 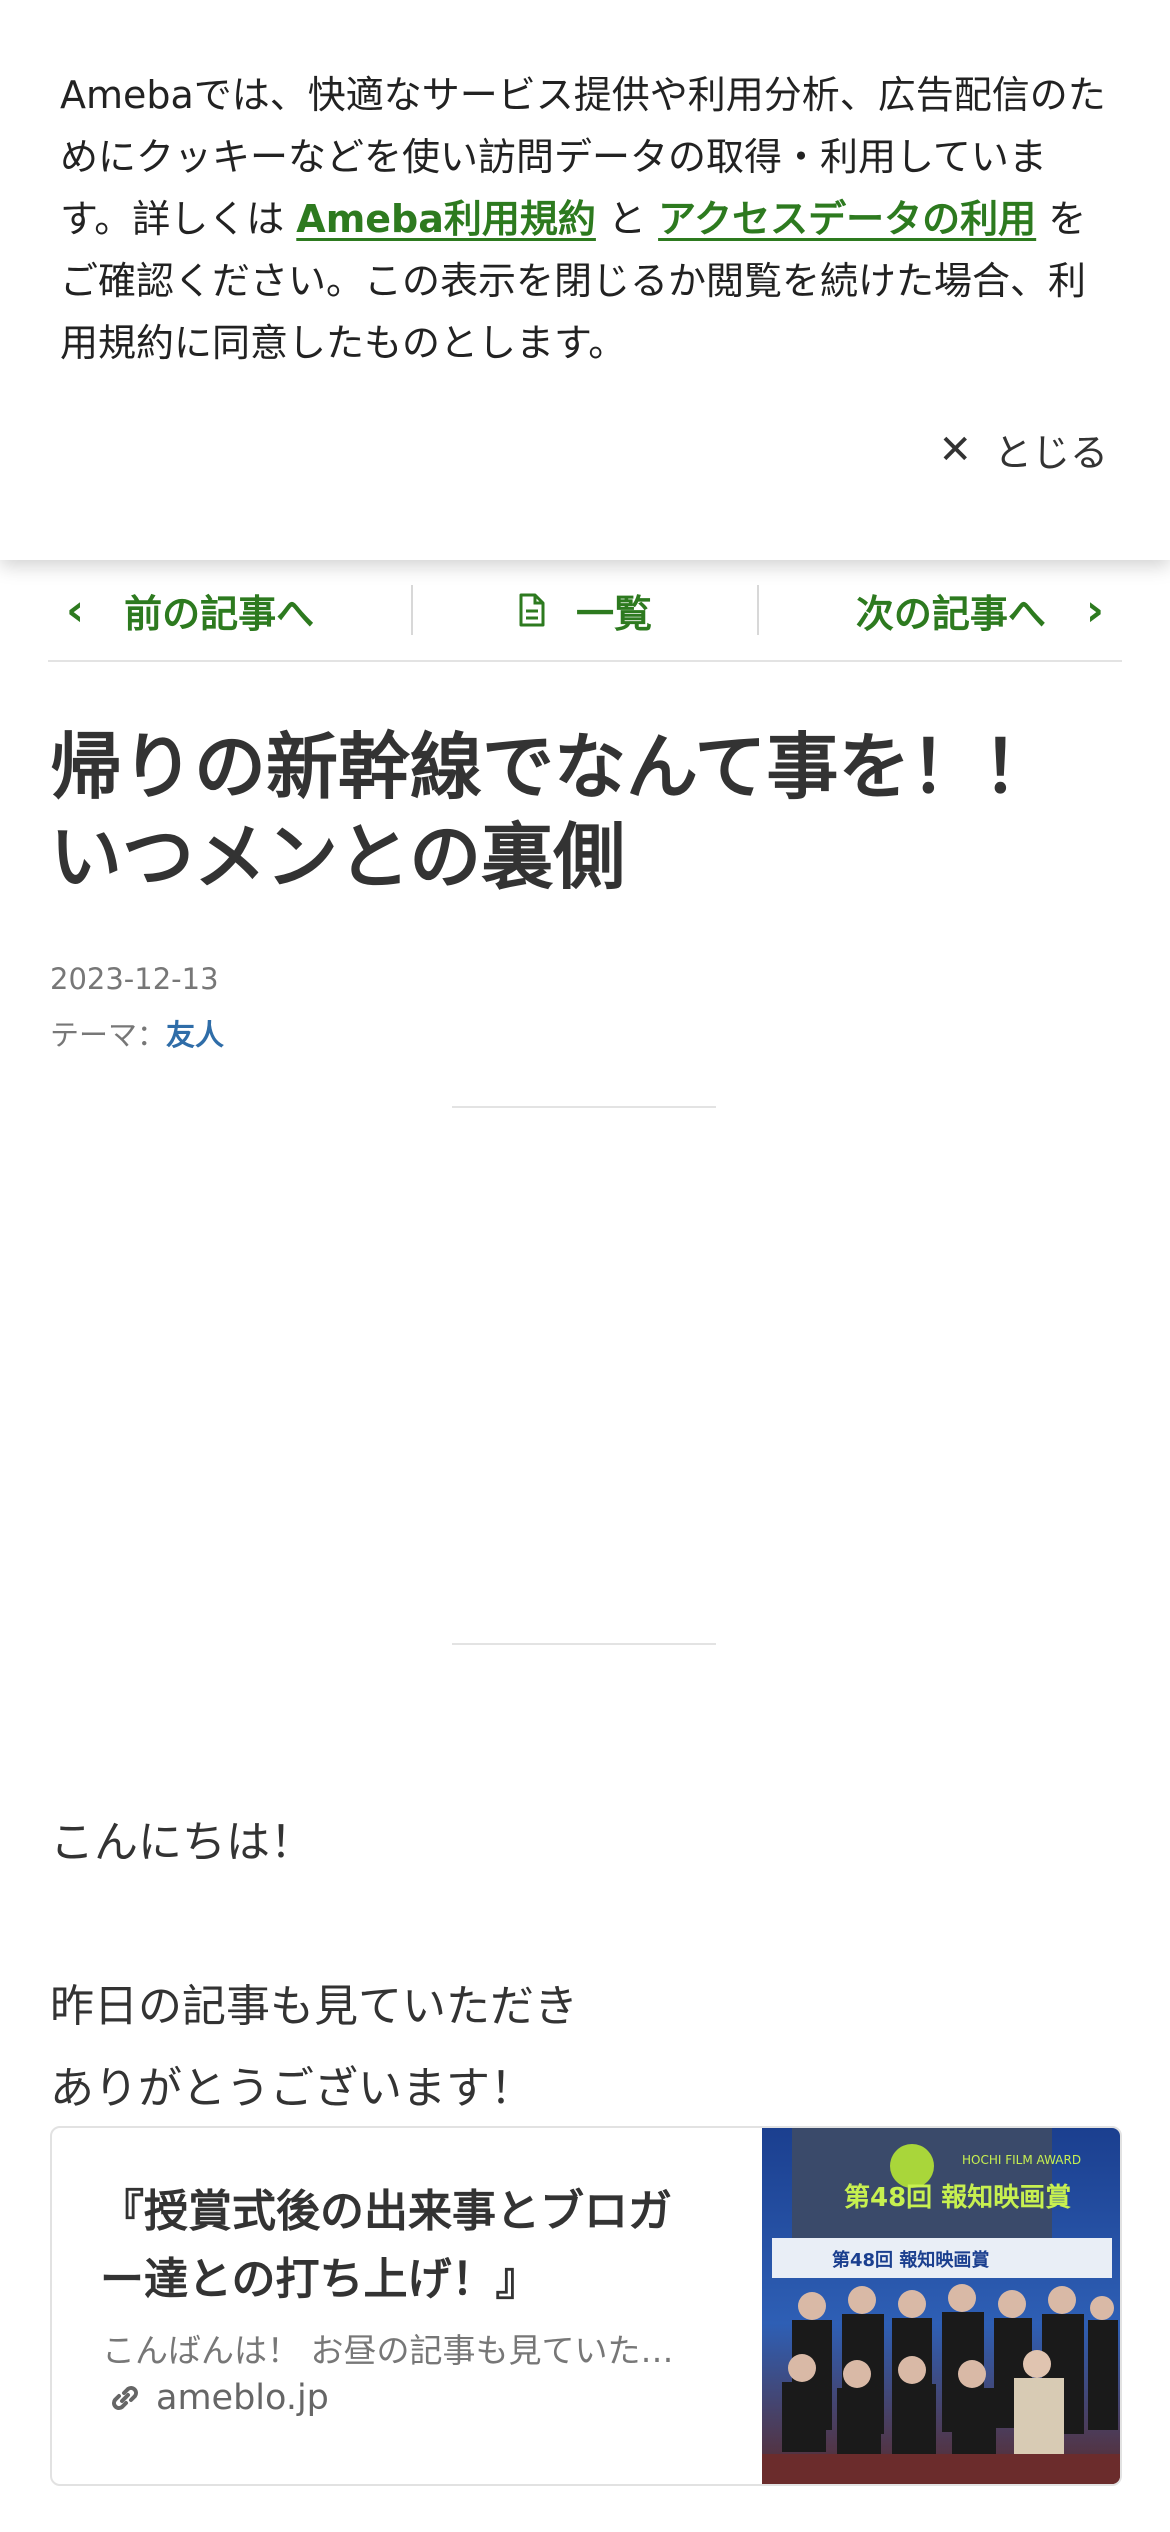 I want to click on link-icon, so click(x=125, y=2398).